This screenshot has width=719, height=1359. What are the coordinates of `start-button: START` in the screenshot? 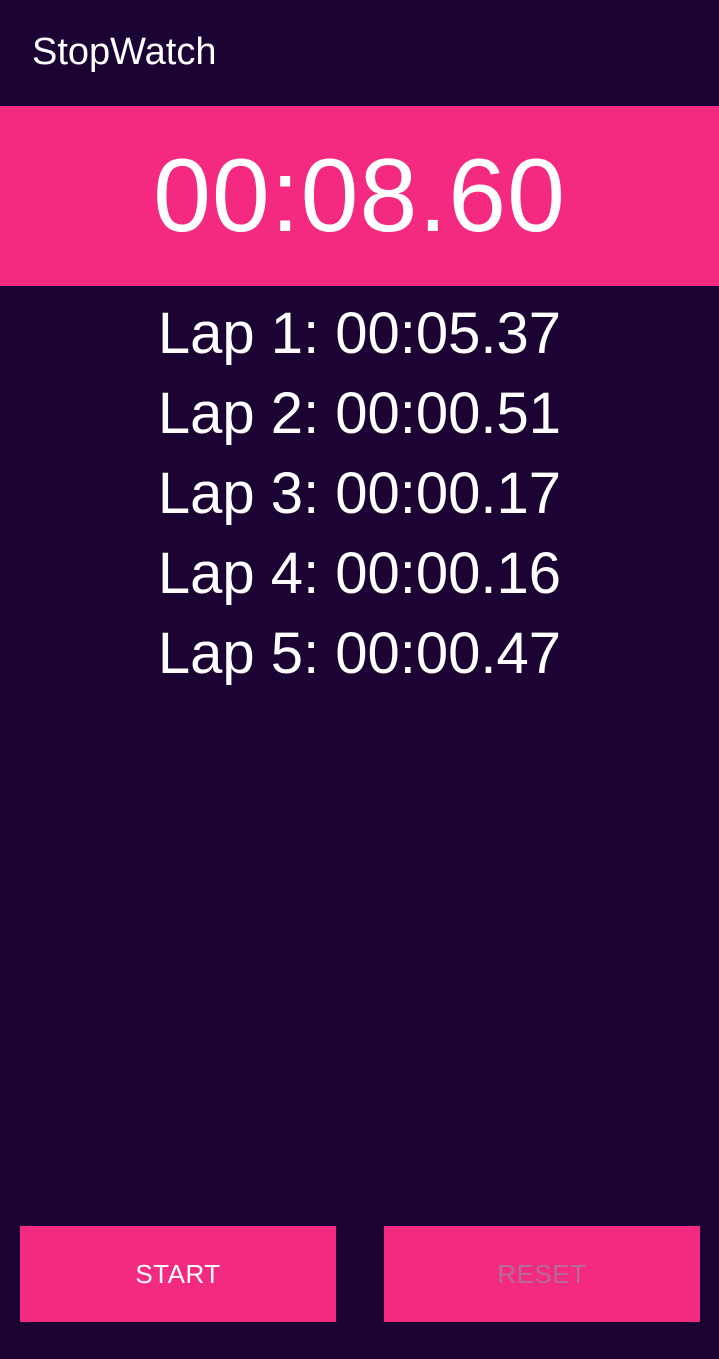 It's located at (178, 1274).